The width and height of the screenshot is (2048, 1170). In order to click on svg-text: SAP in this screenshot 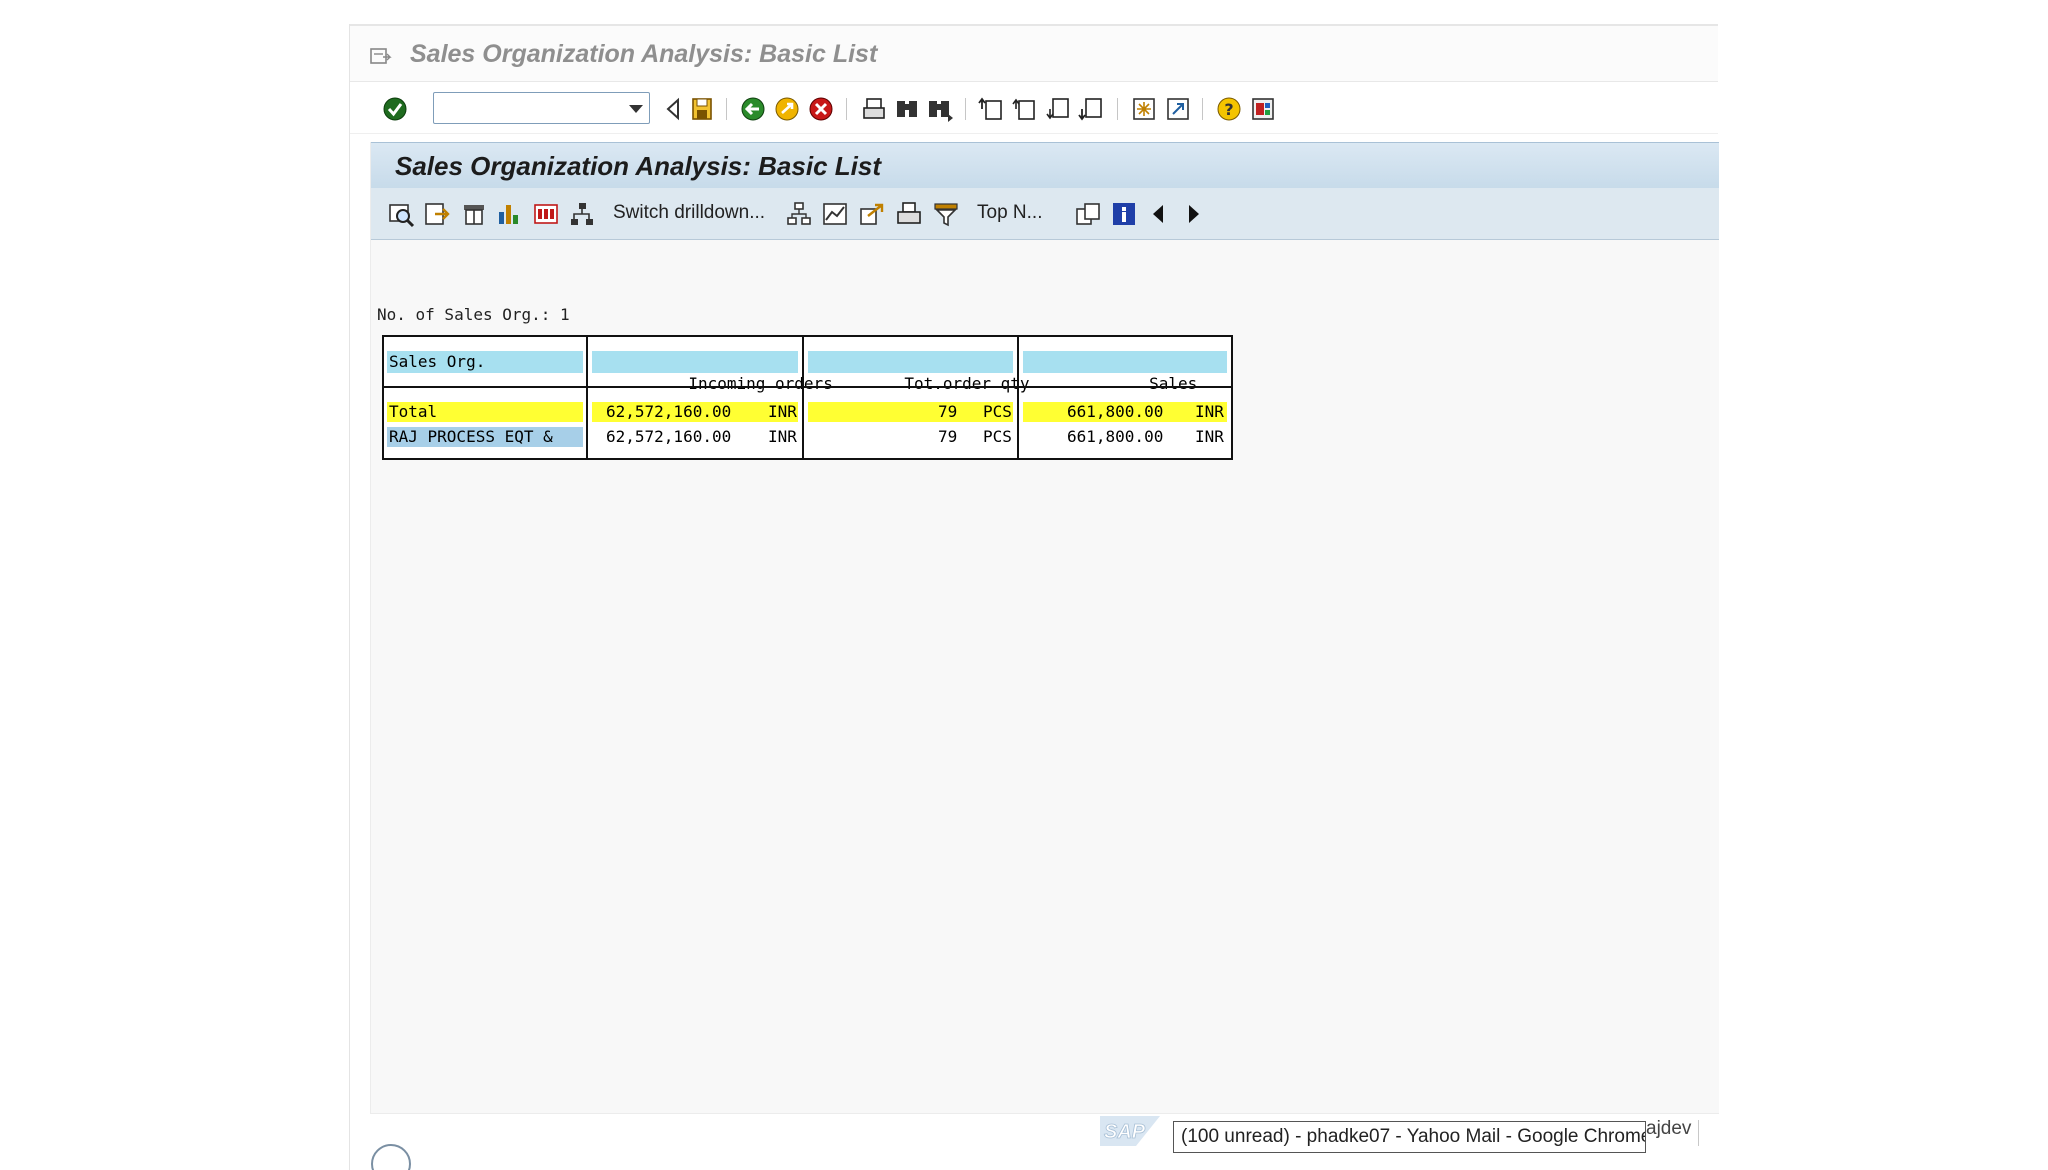, I will do `click(1125, 1132)`.